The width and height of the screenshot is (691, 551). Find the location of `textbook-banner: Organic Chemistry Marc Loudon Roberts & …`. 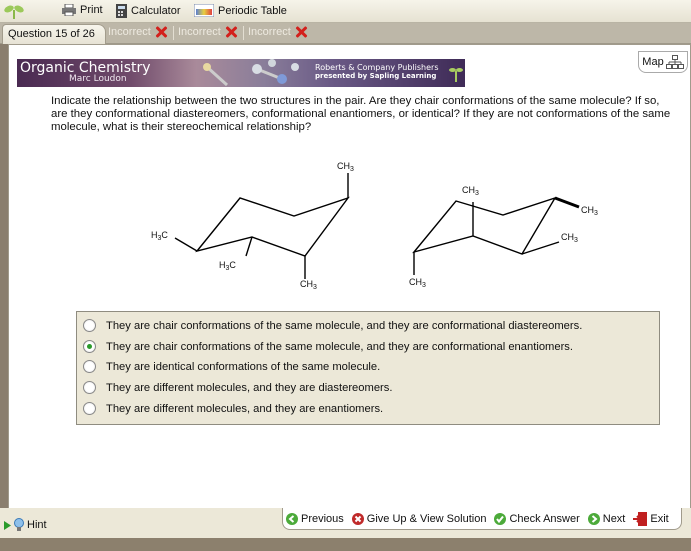

textbook-banner: Organic Chemistry Marc Loudon Roberts & … is located at coordinates (241, 73).